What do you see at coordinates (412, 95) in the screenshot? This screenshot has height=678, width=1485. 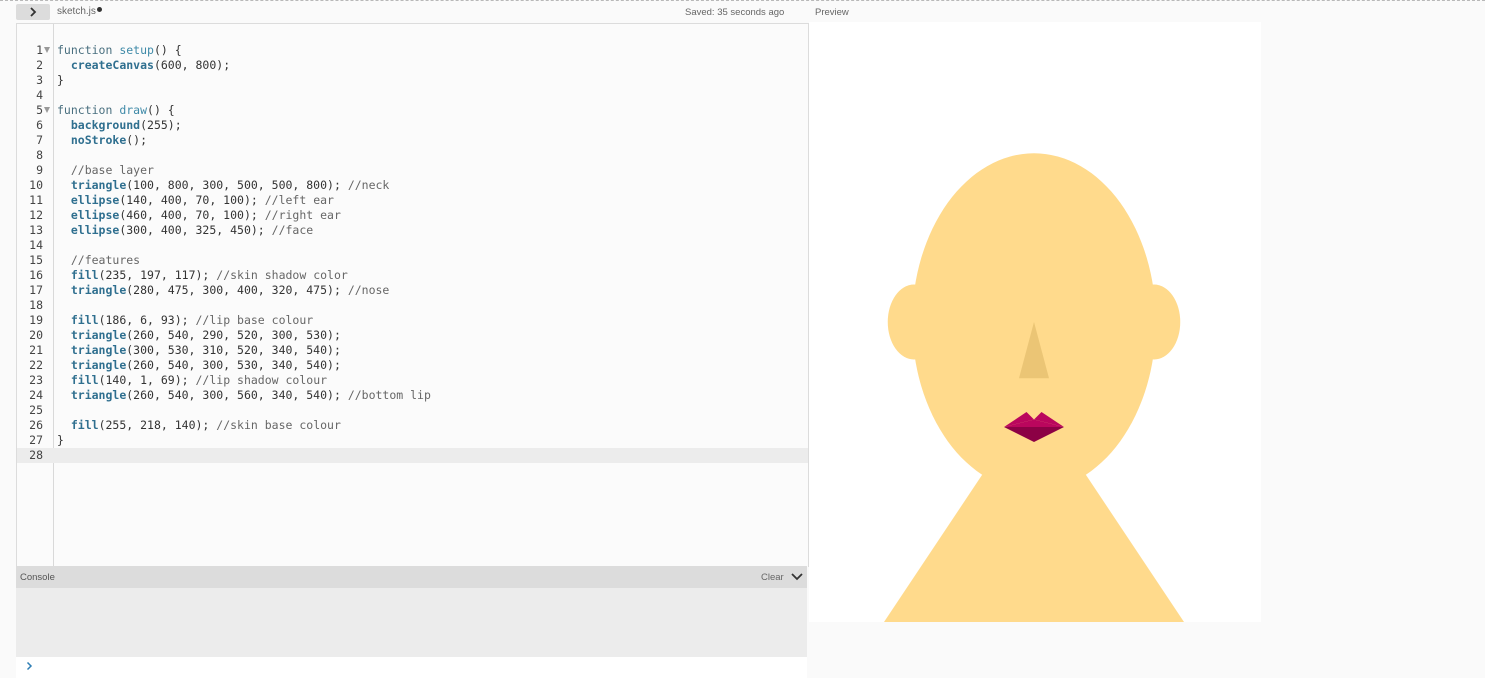 I see `code-line: 4` at bounding box center [412, 95].